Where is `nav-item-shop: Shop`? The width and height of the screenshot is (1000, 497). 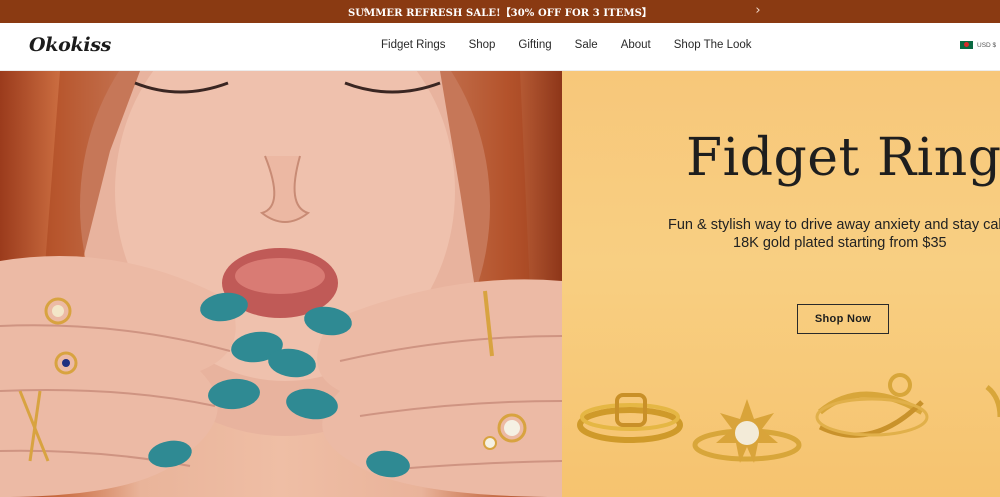
nav-item-shop: Shop is located at coordinates (482, 45).